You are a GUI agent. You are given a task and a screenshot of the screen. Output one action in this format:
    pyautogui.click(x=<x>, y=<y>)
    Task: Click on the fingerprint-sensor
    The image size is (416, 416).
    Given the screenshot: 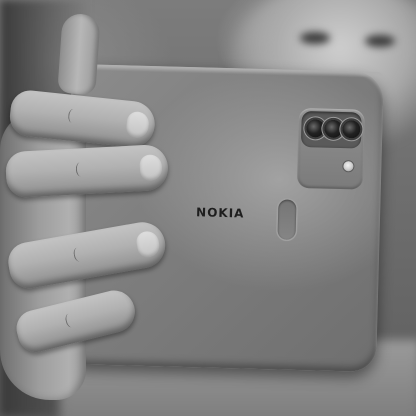 What is the action you would take?
    pyautogui.click(x=287, y=219)
    